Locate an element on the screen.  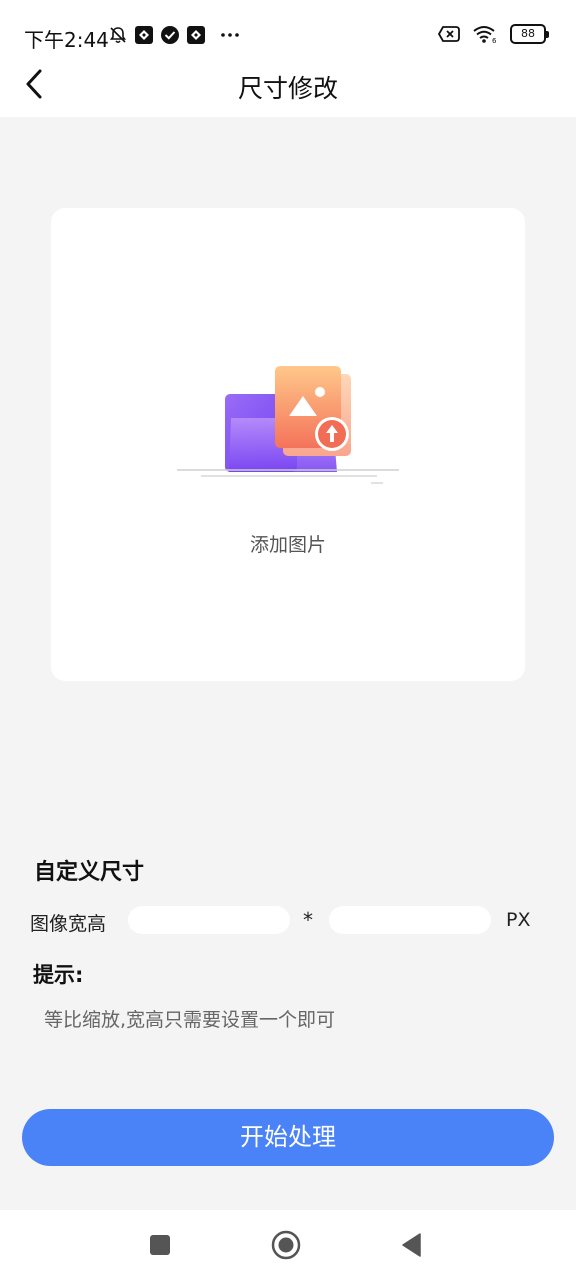
status-left-icons is located at coordinates (174, 35).